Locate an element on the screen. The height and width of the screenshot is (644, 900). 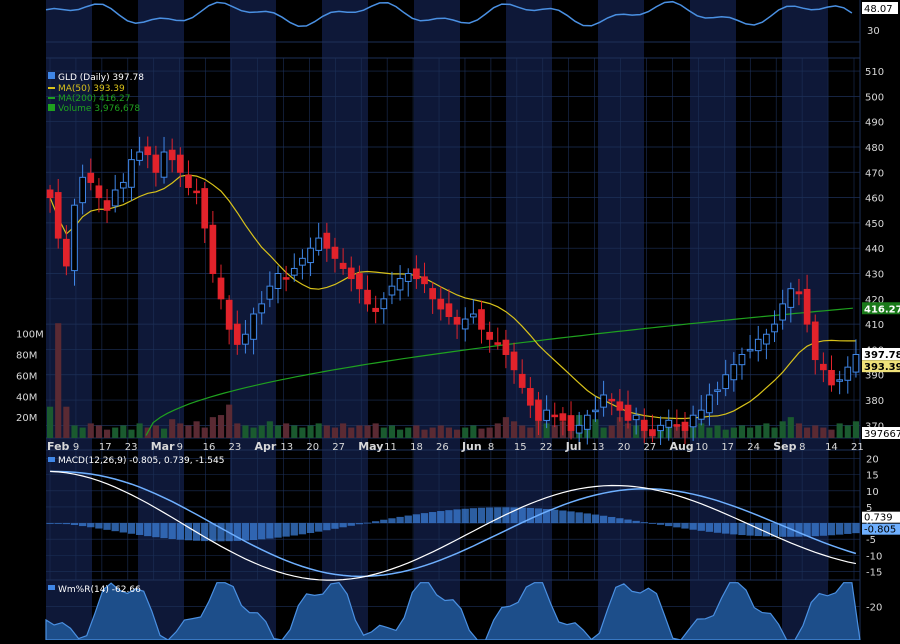
date-tick-label: 11 is located at coordinates (390, 447).